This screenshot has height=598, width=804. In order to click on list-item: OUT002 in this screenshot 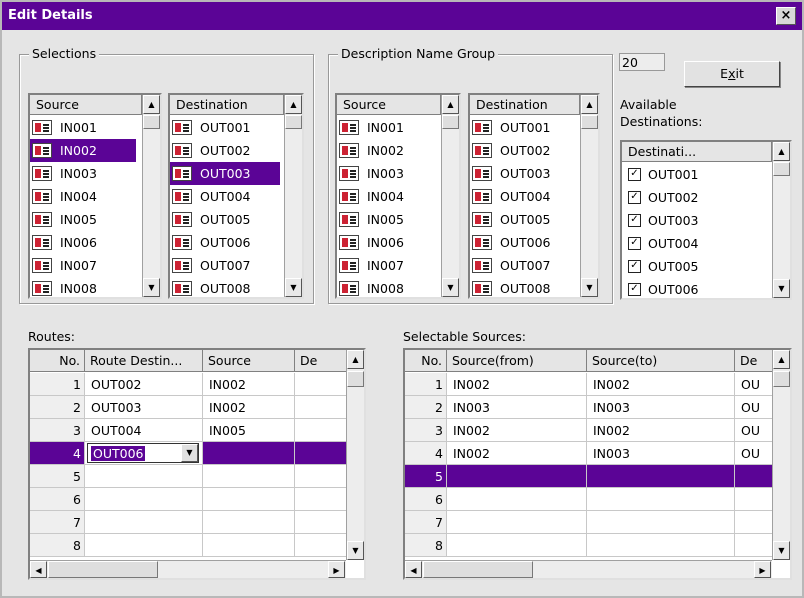, I will do `click(227, 150)`.